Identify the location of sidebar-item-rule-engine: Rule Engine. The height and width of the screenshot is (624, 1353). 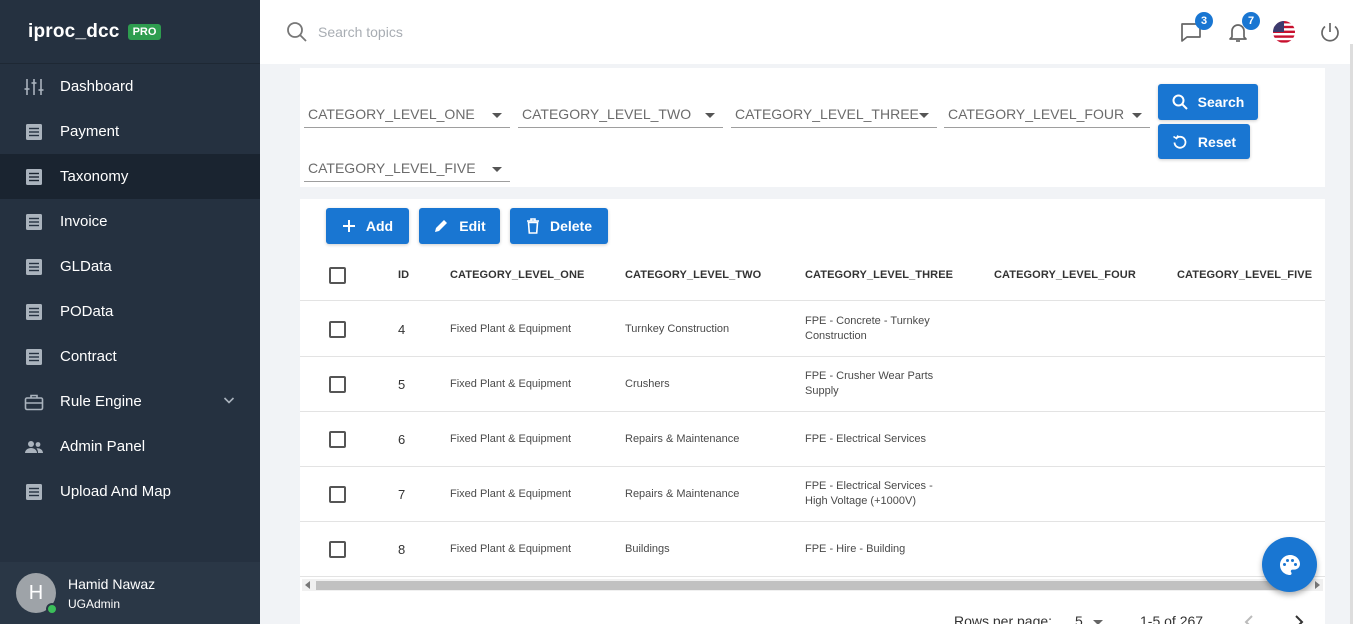
(130, 401).